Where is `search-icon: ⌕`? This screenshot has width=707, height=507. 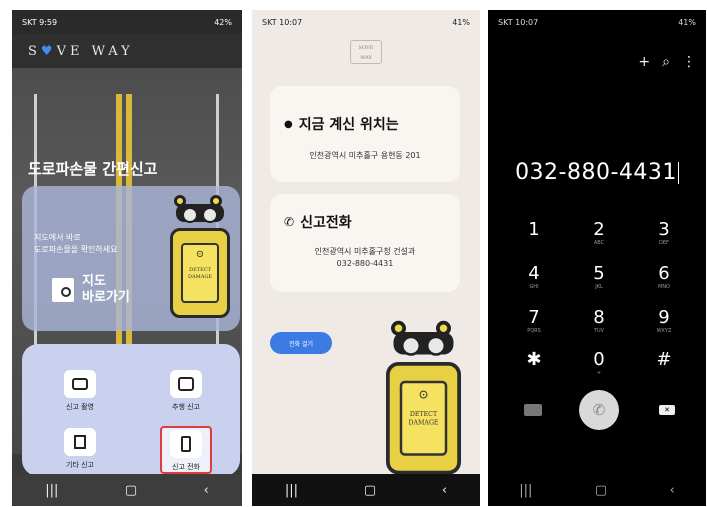
search-icon: ⌕ is located at coordinates (666, 62).